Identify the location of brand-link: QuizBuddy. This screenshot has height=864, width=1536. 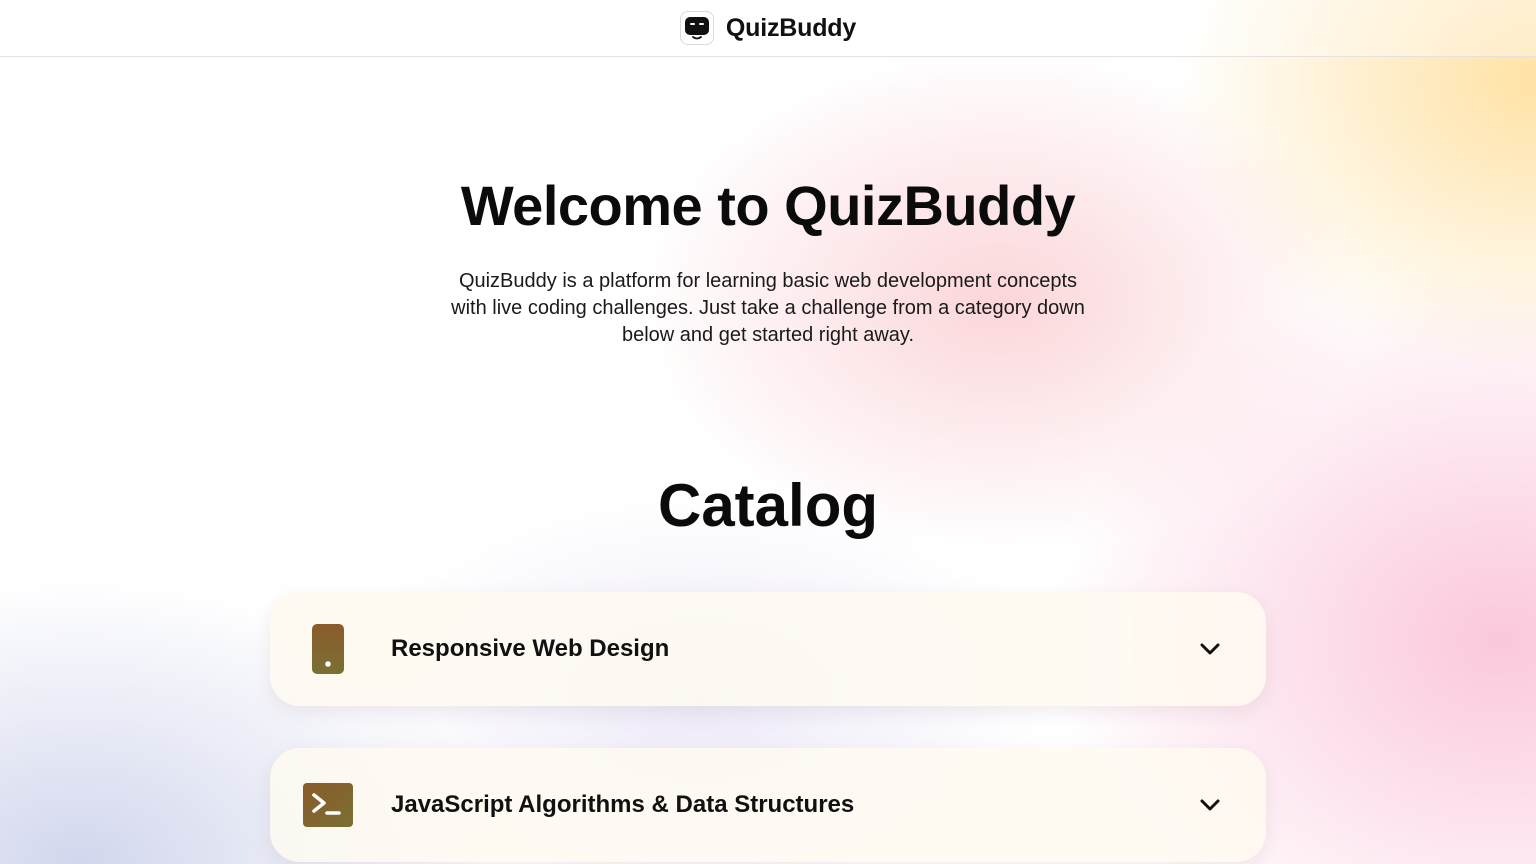
(768, 28).